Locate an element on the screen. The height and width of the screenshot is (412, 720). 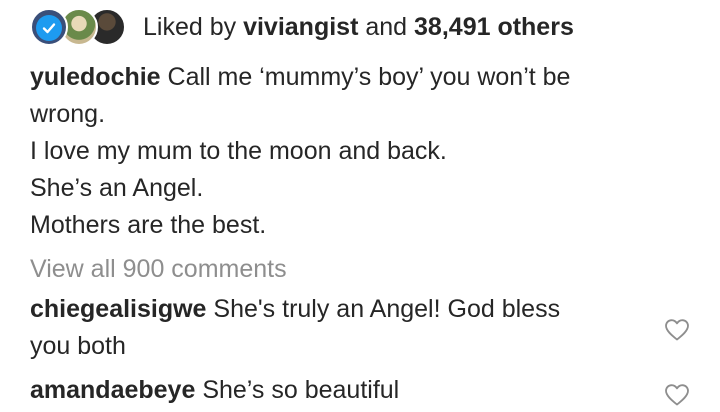
comment-line: amandaebeye She’s so beautiful is located at coordinates (335, 390).